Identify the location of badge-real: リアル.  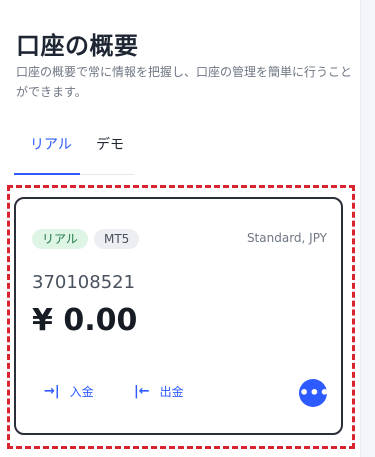
(60, 239).